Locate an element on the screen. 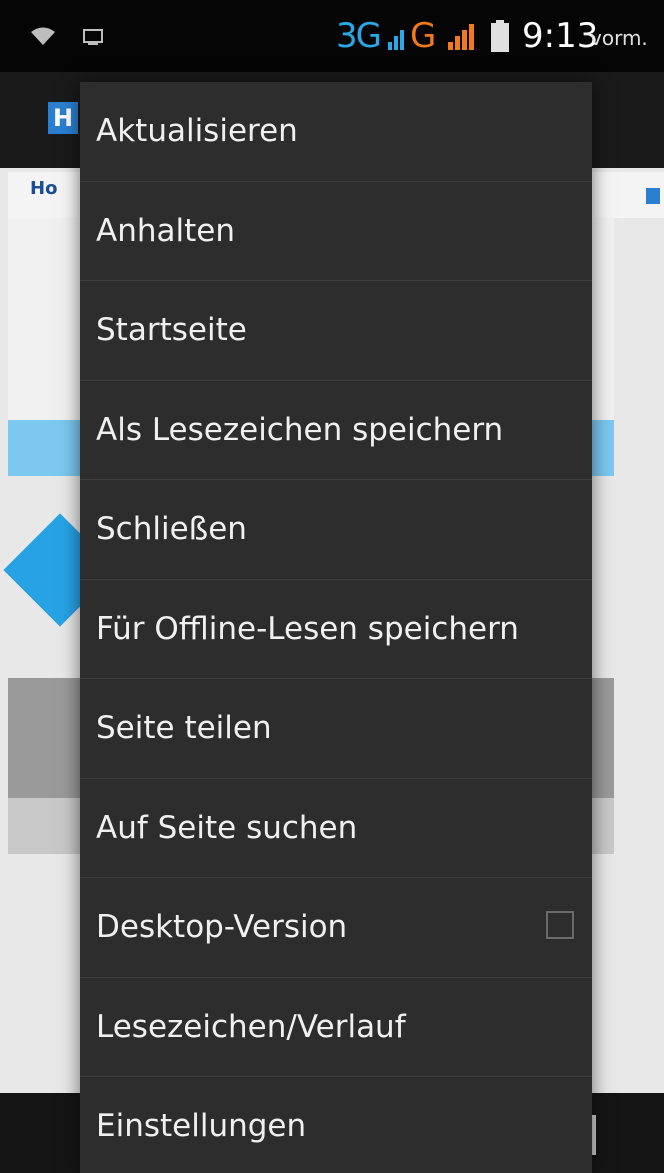  network-g-label: G is located at coordinates (423, 36).